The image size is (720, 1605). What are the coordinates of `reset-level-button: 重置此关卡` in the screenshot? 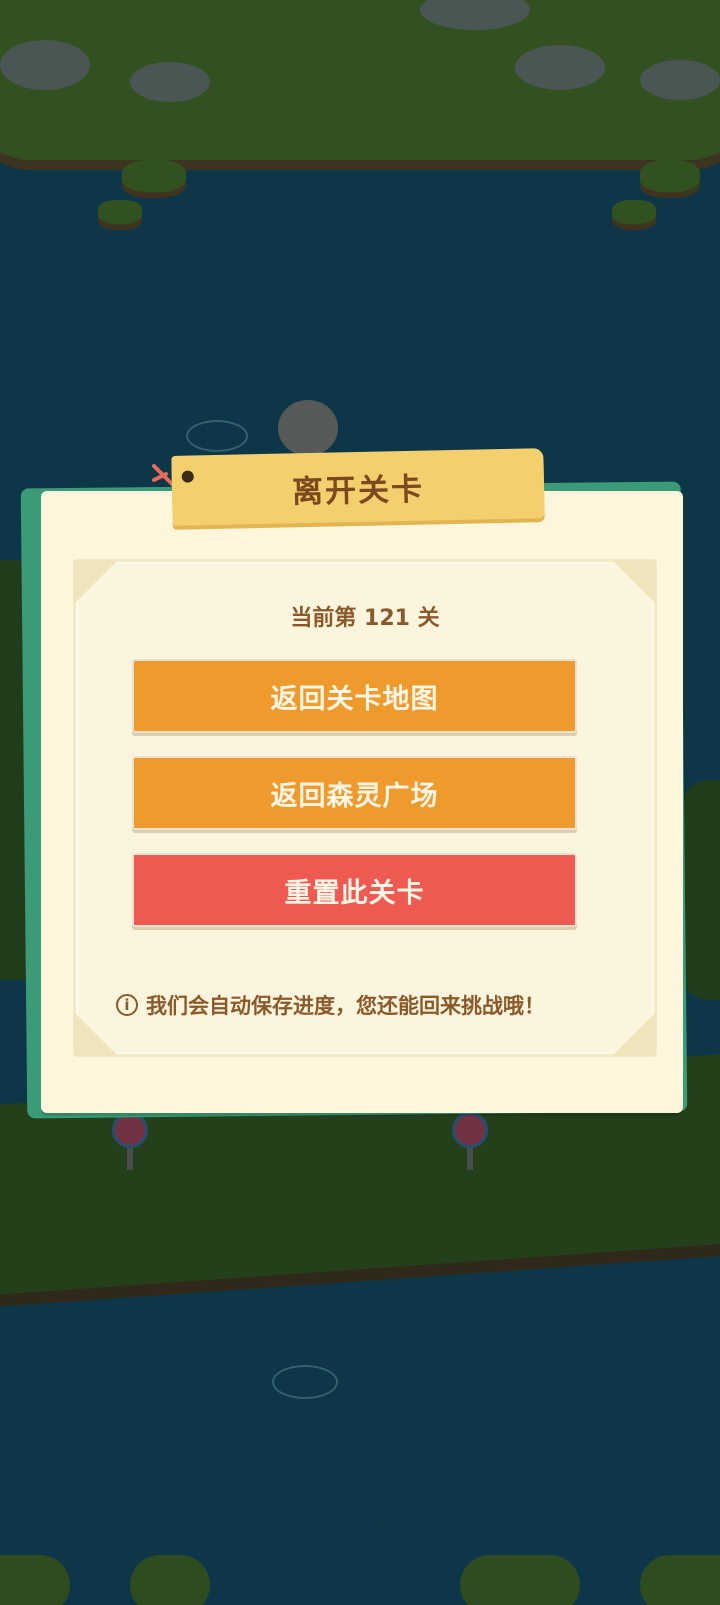 It's located at (354, 890).